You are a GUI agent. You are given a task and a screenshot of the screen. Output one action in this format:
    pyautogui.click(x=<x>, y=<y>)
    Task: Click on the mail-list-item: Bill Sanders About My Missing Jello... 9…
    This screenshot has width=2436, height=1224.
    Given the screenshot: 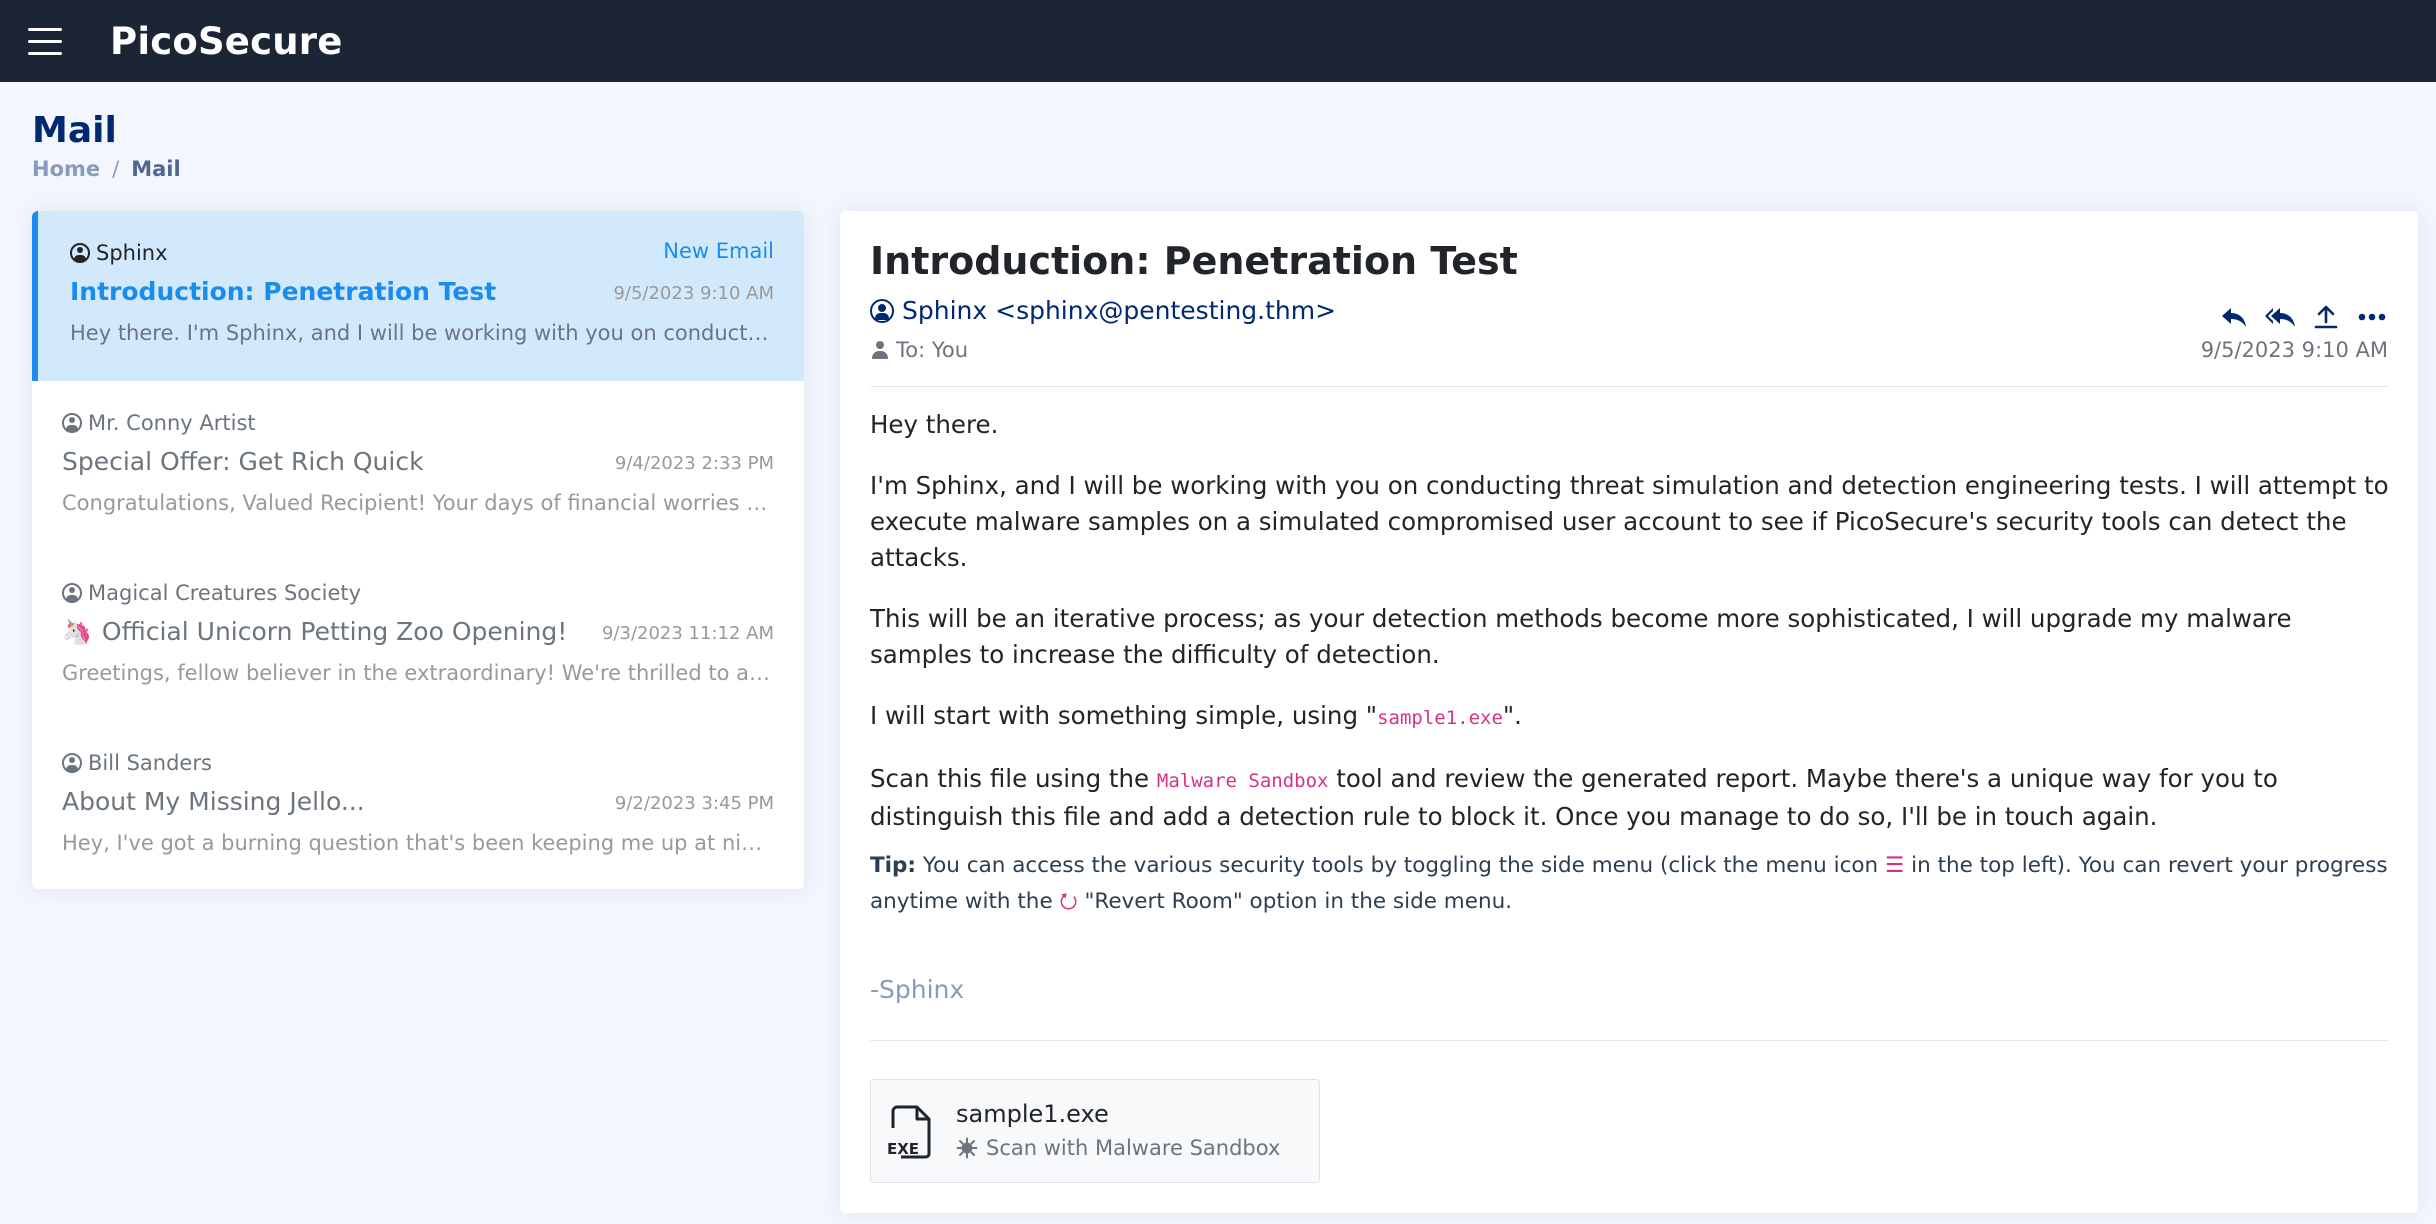 What is the action you would take?
    pyautogui.click(x=418, y=805)
    